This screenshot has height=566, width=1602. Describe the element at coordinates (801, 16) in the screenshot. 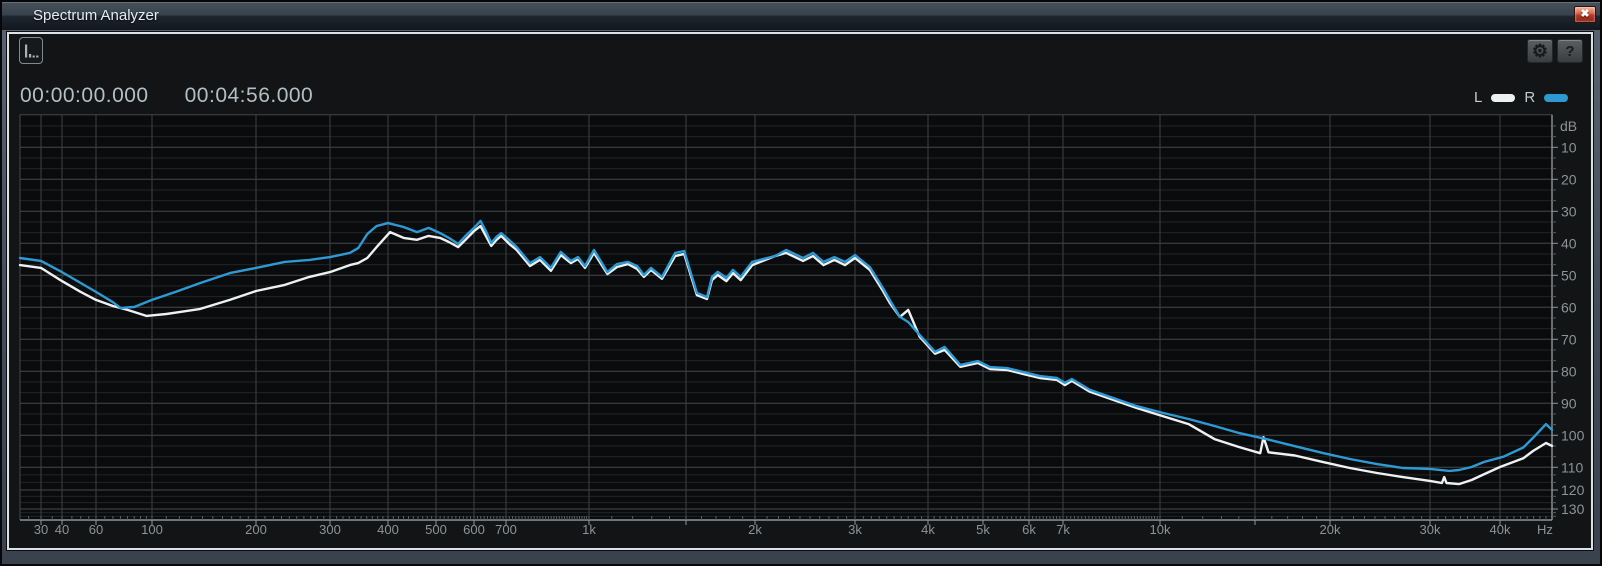

I see `title-bar: Spectrum Analyzer` at that location.